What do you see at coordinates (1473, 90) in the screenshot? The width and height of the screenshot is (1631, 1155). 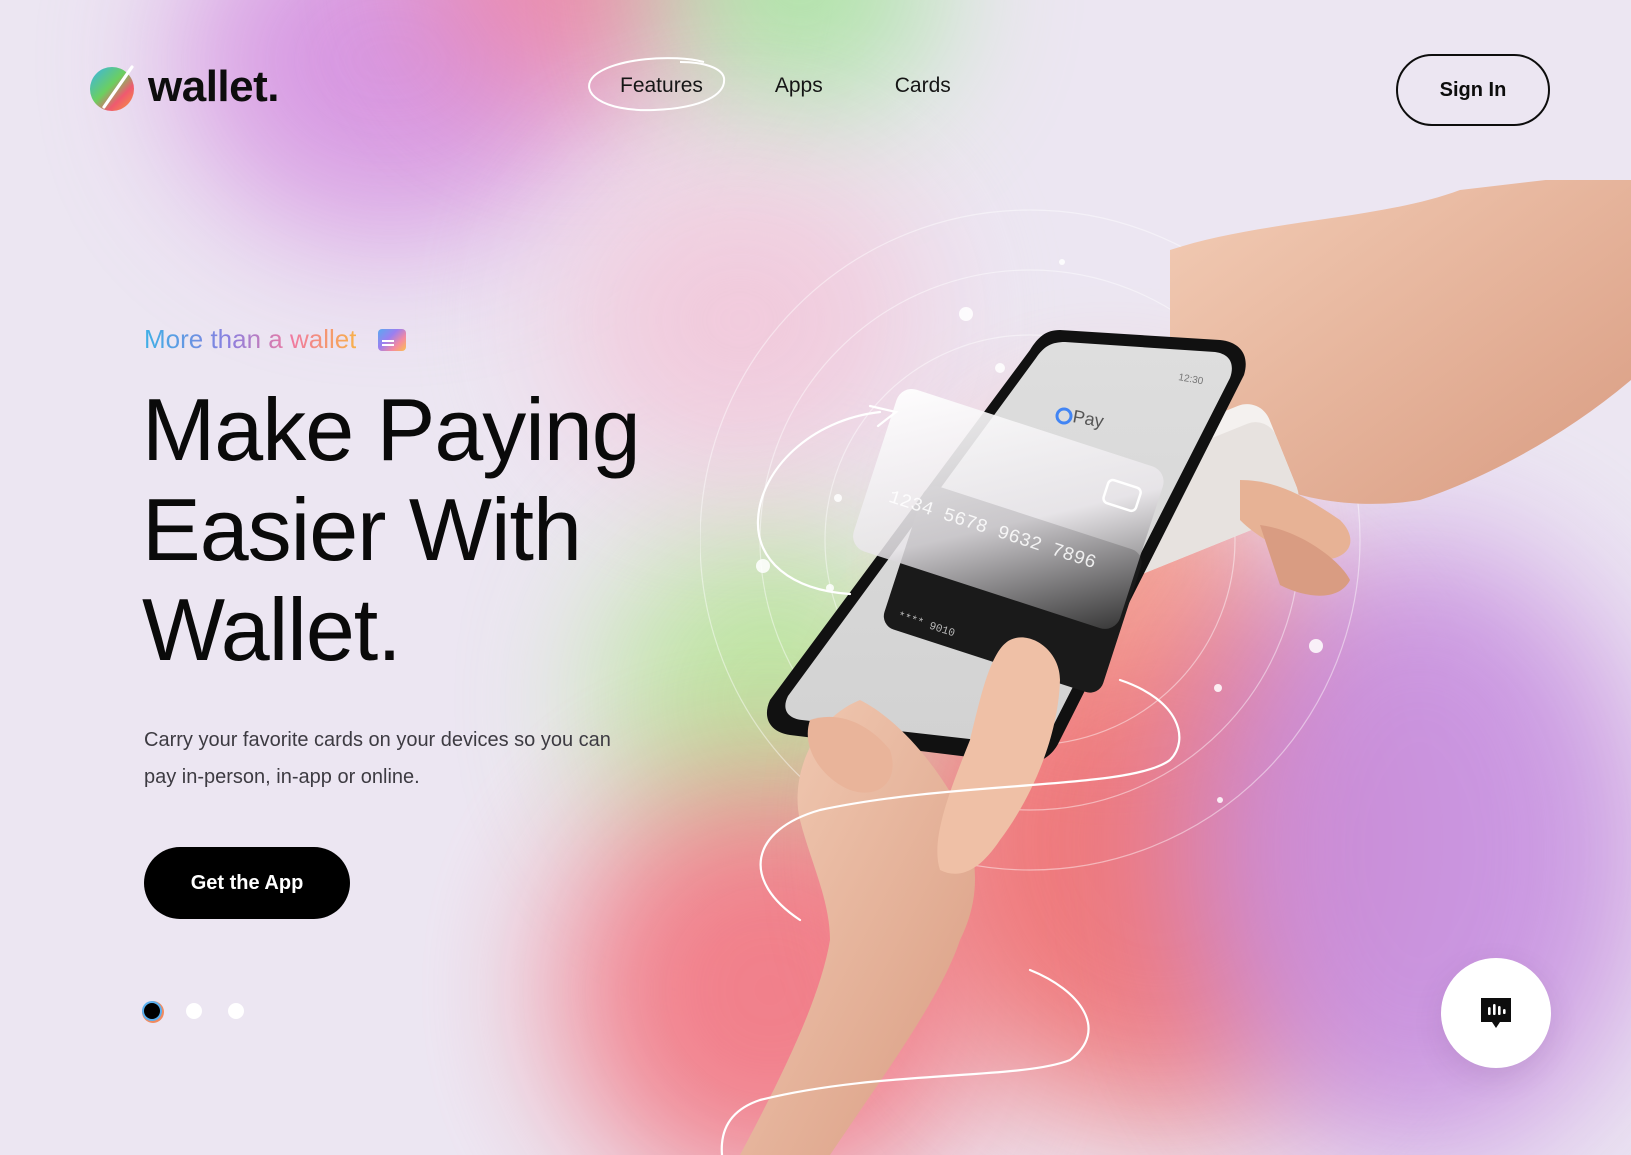 I see `sign-in-button: Sign In` at bounding box center [1473, 90].